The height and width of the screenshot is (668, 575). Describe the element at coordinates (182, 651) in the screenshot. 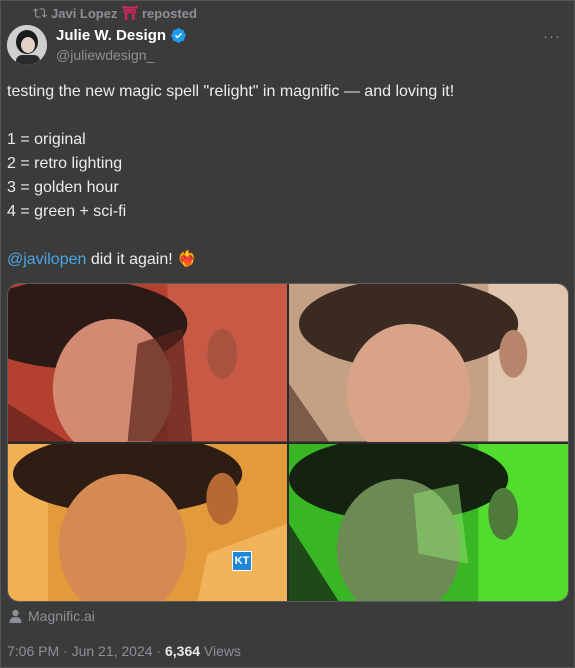

I see `view-count: 6,364` at that location.